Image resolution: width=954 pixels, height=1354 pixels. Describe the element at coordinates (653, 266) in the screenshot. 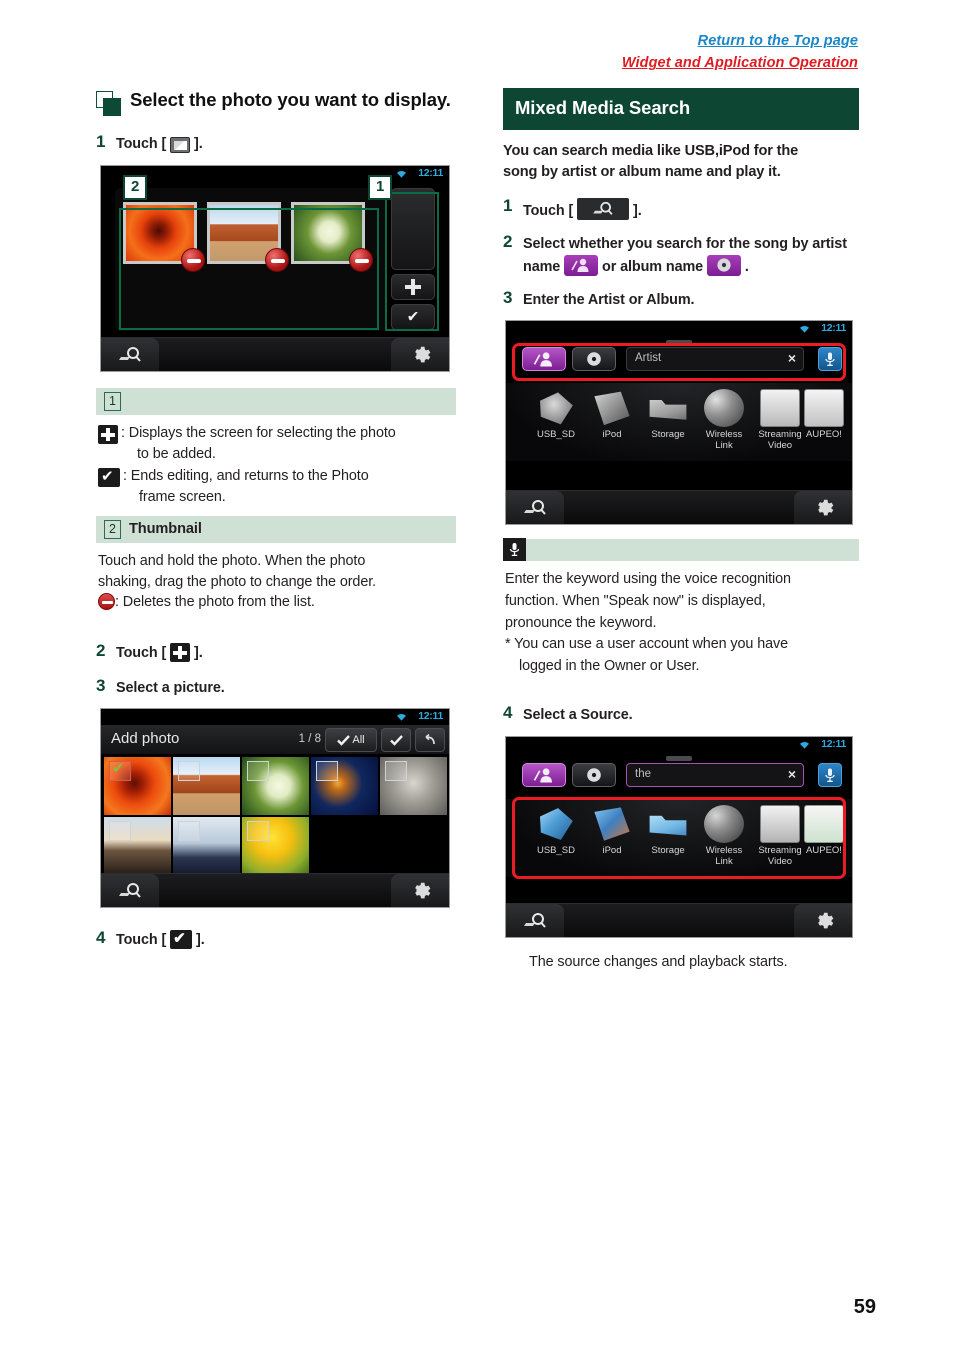

I see `step-text-part3: or album name` at that location.